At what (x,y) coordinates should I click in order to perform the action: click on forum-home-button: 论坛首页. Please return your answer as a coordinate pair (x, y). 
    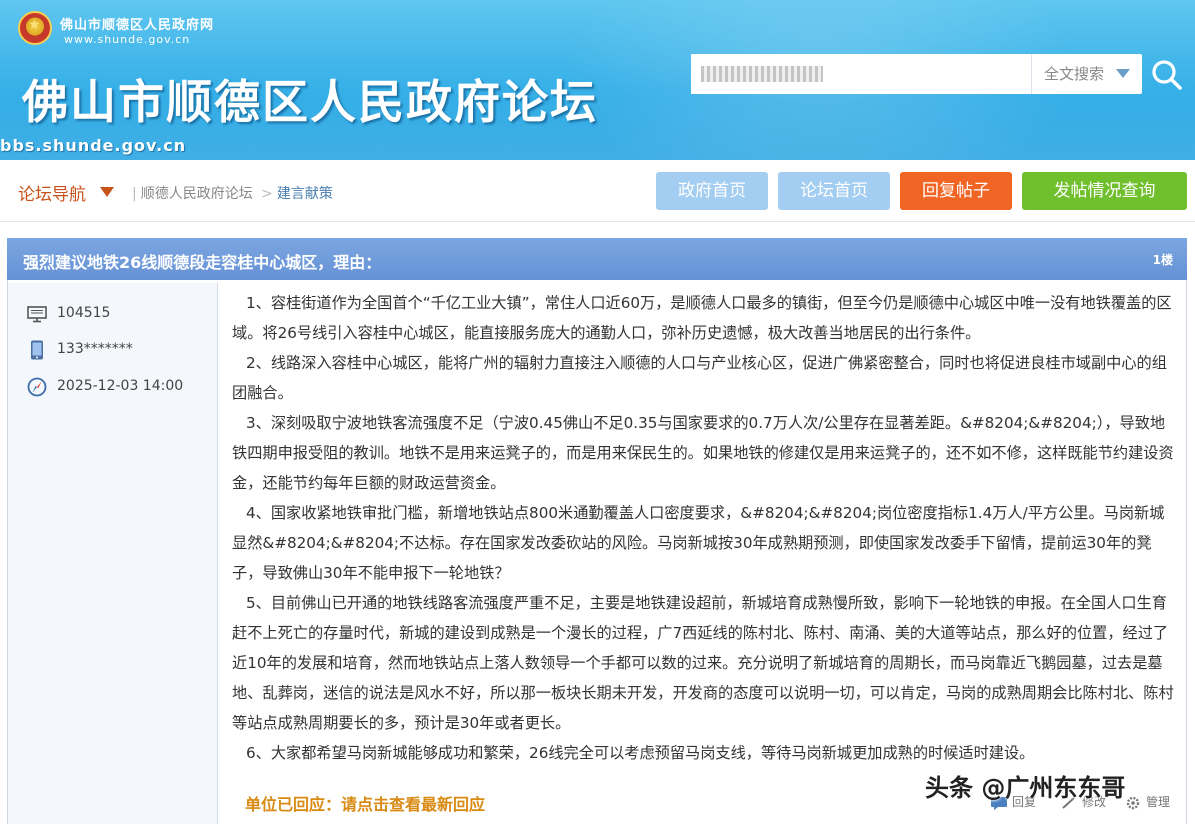
    Looking at the image, I should click on (834, 191).